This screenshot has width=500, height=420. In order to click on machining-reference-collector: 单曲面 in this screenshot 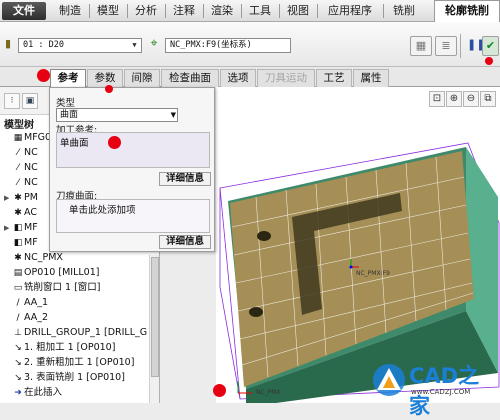, I will do `click(133, 150)`.